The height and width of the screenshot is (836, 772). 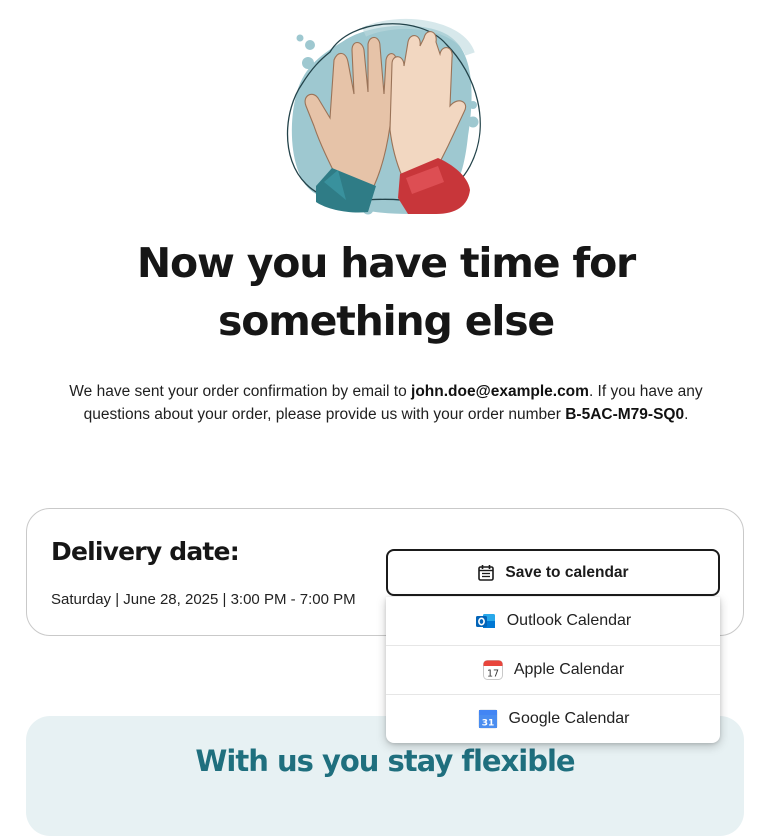 What do you see at coordinates (569, 620) in the screenshot?
I see `calendar-option-label: Outlook Calendar` at bounding box center [569, 620].